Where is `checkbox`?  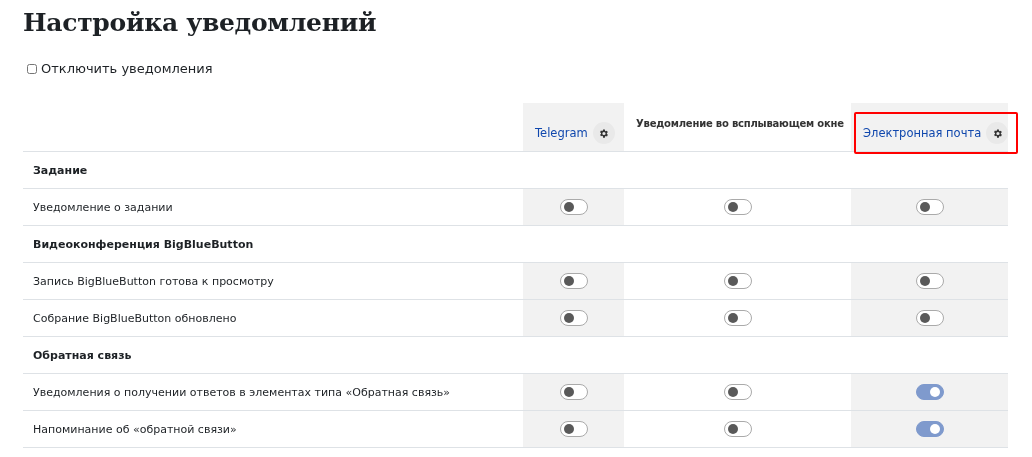
checkbox is located at coordinates (32, 68).